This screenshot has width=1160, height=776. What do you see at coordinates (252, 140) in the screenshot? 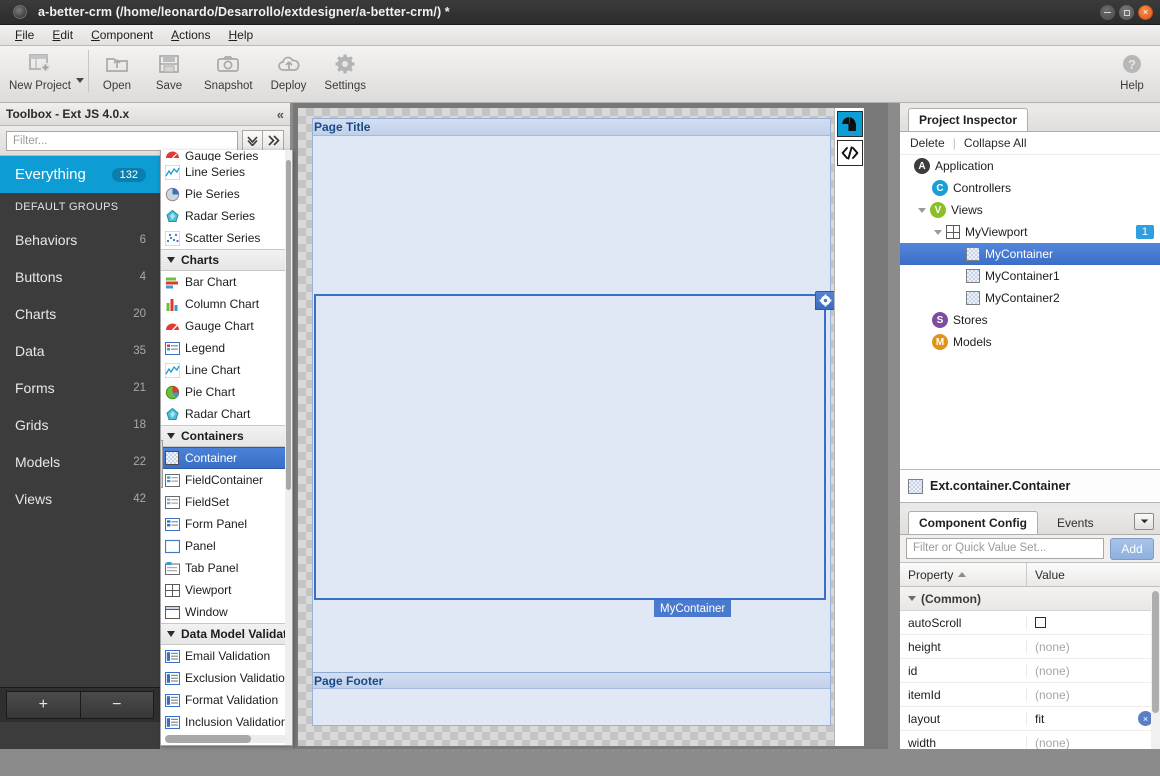
I see `toolbox-sort-icon` at bounding box center [252, 140].